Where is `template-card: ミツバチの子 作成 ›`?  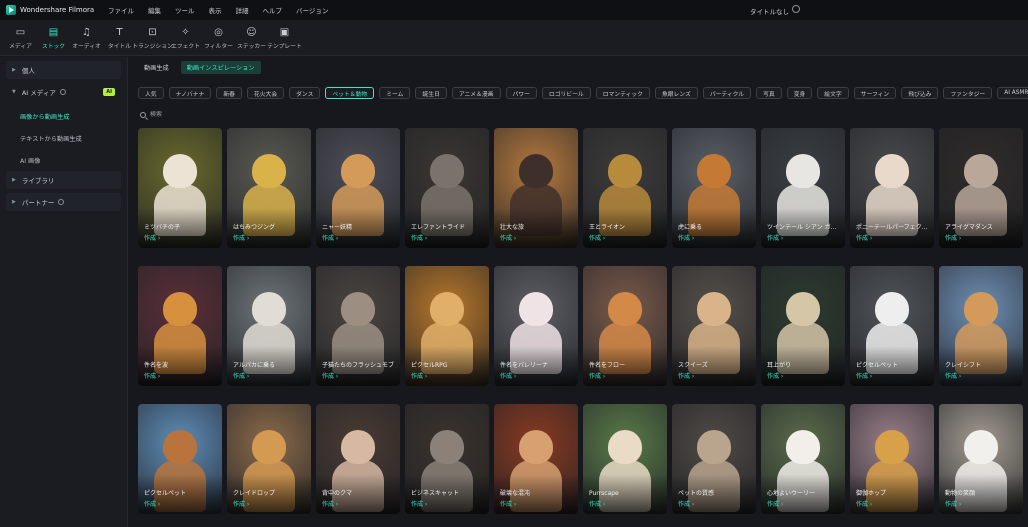 template-card: ミツバチの子 作成 › is located at coordinates (180, 188).